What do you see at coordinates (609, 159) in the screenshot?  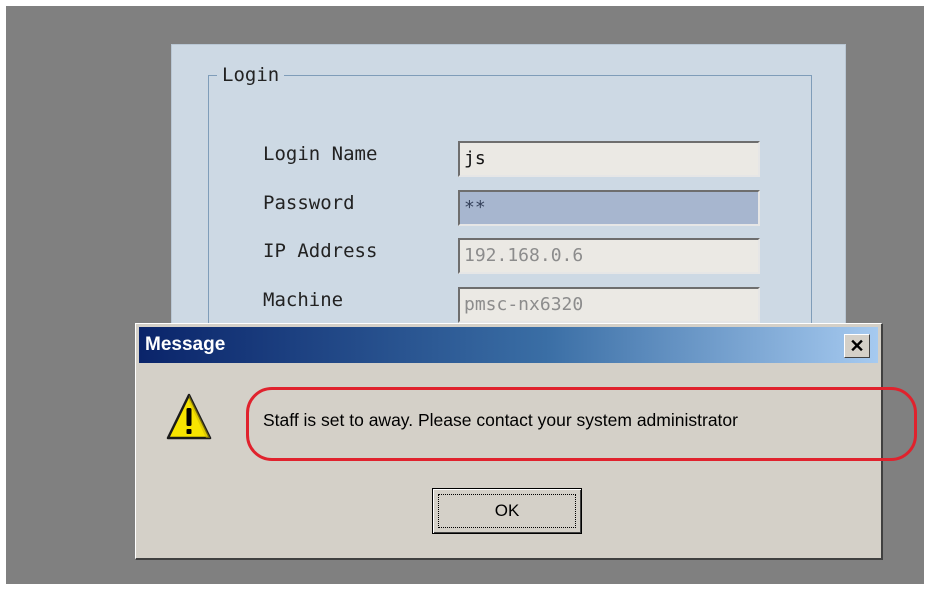 I see `login-name-input: js` at bounding box center [609, 159].